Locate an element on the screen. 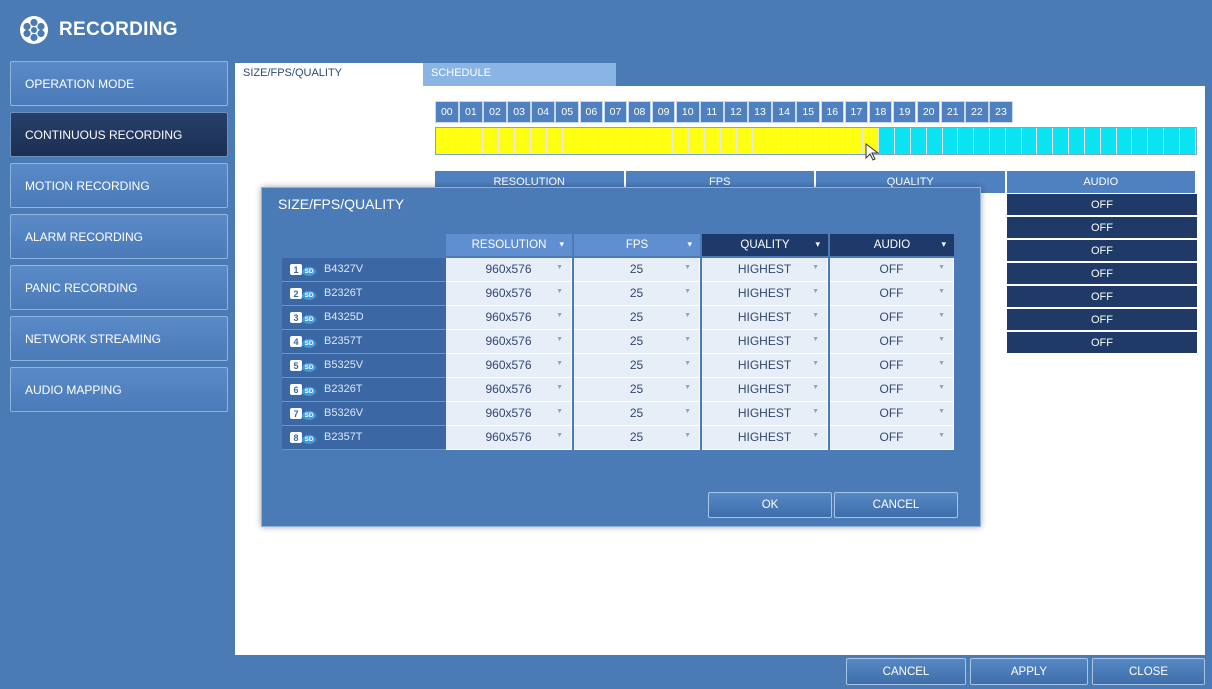 This screenshot has width=1212, height=689. sidebar-item-audio-mapping: AUDIO MAPPING is located at coordinates (119, 389).